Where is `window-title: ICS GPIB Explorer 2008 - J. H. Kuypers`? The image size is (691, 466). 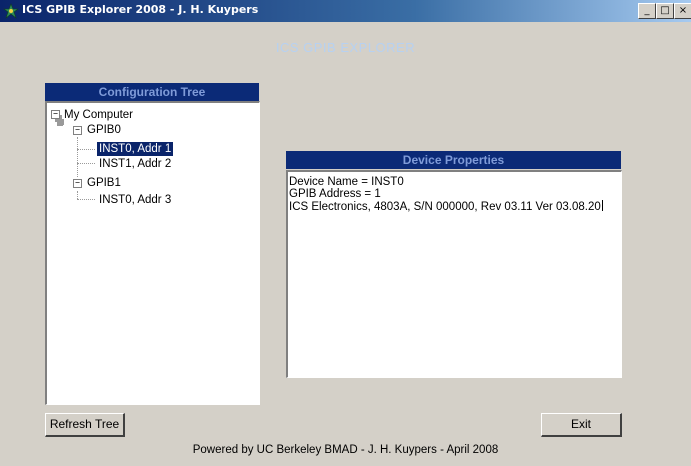 window-title: ICS GPIB Explorer 2008 - J. H. Kuypers is located at coordinates (140, 9).